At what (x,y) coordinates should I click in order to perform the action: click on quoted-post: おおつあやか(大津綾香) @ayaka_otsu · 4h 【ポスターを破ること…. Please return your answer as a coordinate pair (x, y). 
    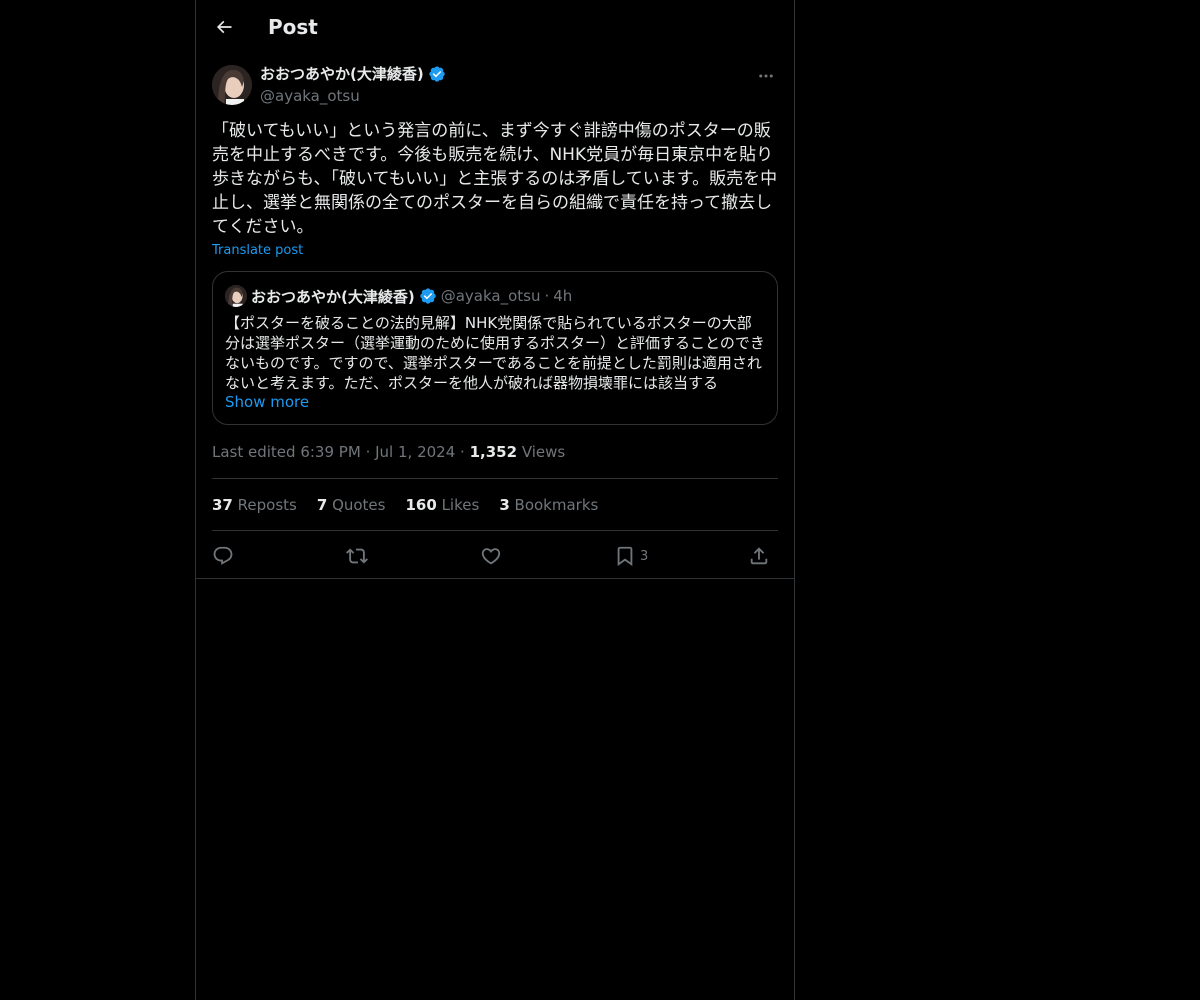
    Looking at the image, I should click on (495, 348).